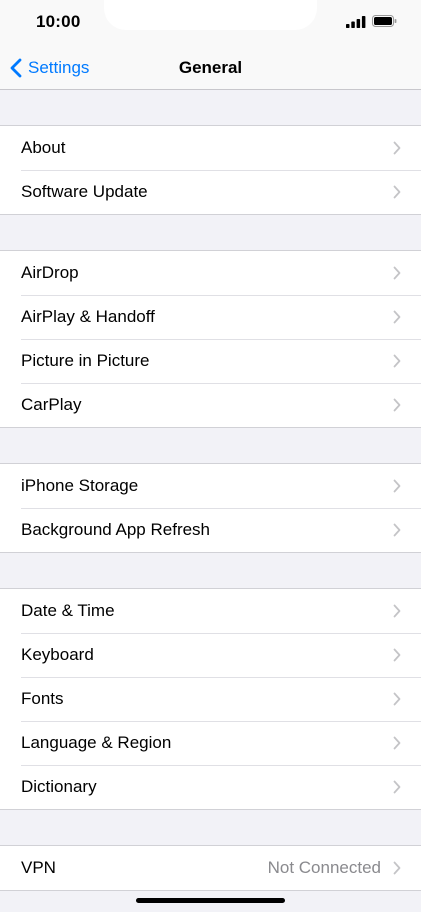  What do you see at coordinates (50, 272) in the screenshot?
I see `row-label: AirDrop` at bounding box center [50, 272].